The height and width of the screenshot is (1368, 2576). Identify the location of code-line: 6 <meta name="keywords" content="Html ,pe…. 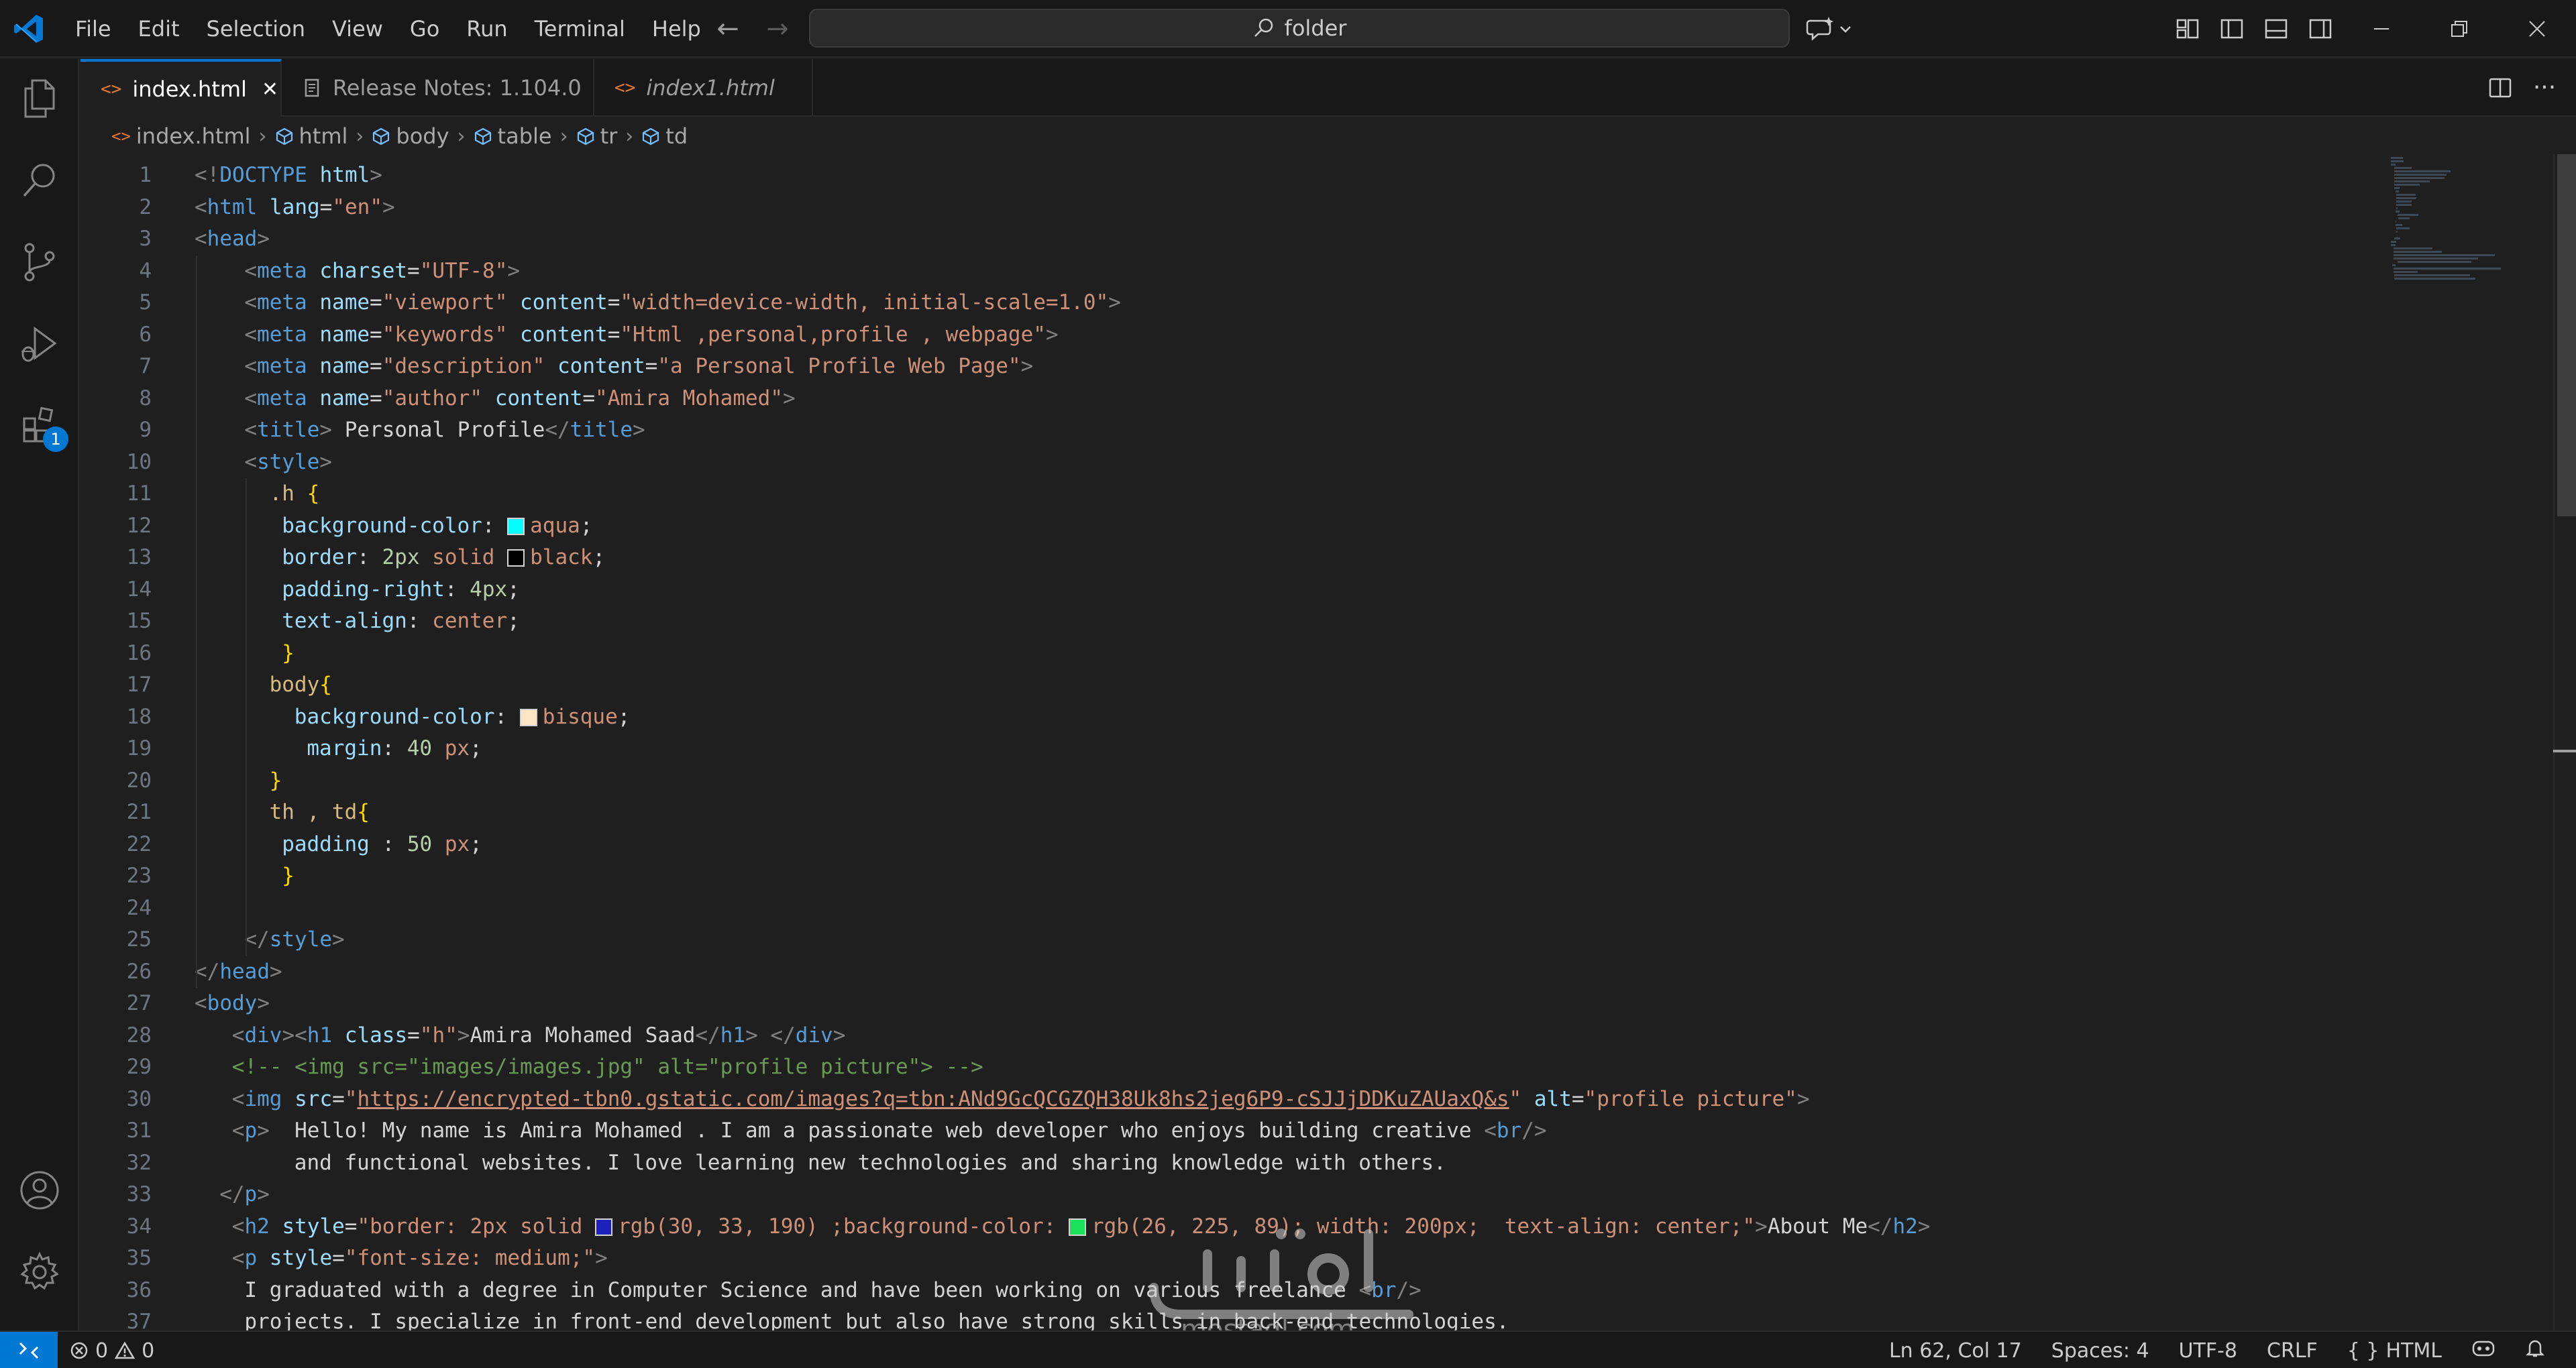
(1234, 335).